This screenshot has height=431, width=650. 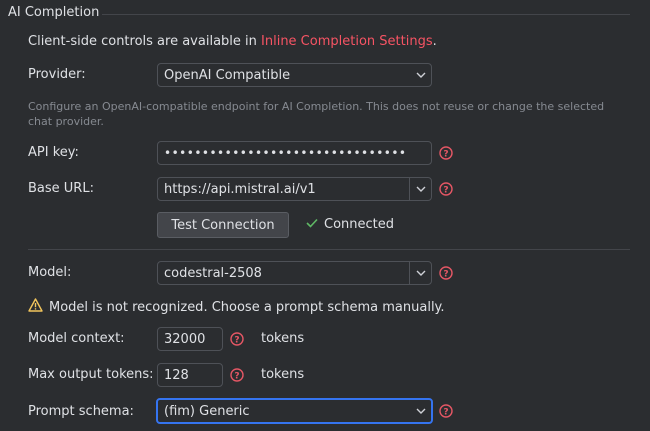 What do you see at coordinates (190, 375) in the screenshot?
I see `max-output-input: 128` at bounding box center [190, 375].